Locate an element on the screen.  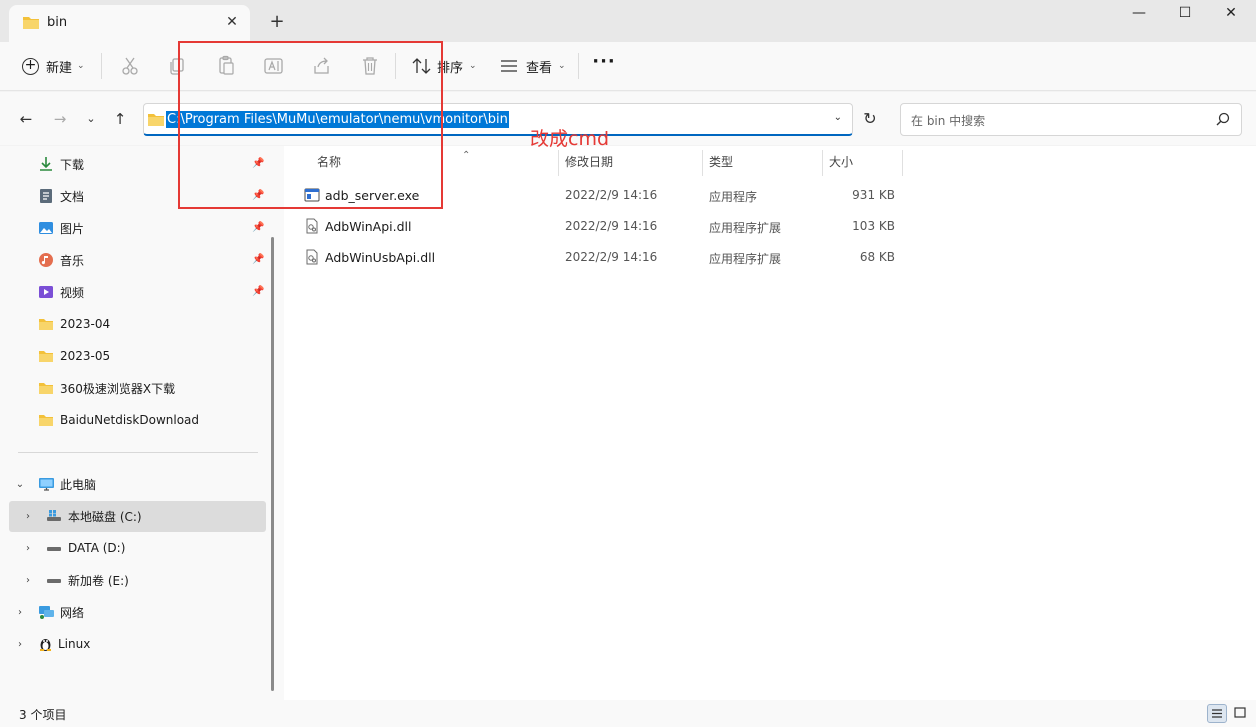
item-count: 3 个项目 is located at coordinates (43, 715).